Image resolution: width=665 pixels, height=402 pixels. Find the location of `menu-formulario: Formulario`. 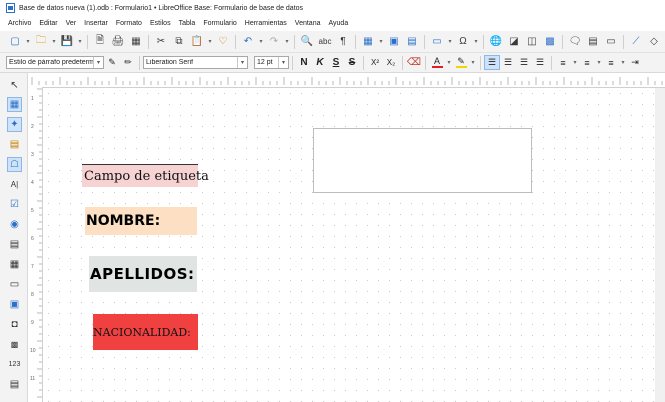

menu-formulario: Formulario is located at coordinates (219, 23).